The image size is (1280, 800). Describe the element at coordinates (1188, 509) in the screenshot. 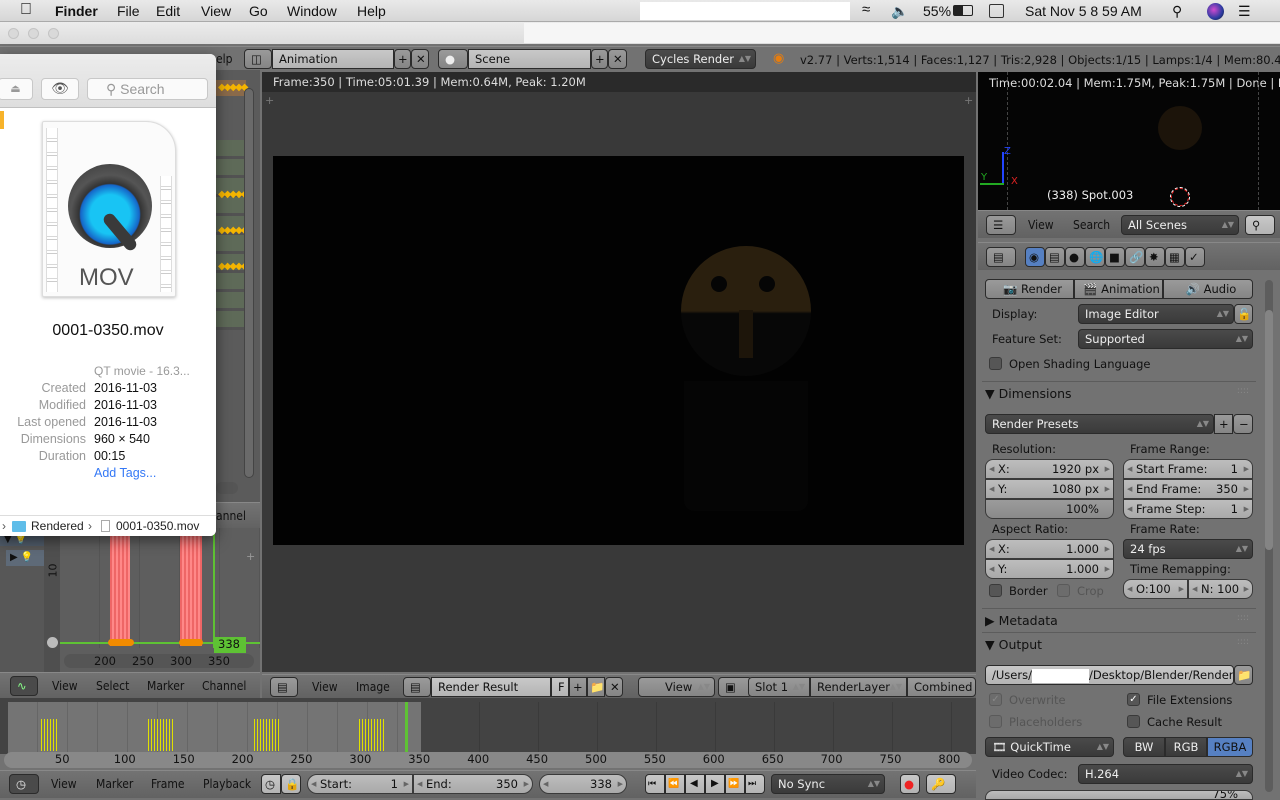

I see `frame-step-field: ◀ Frame Step: 1 ▶` at that location.